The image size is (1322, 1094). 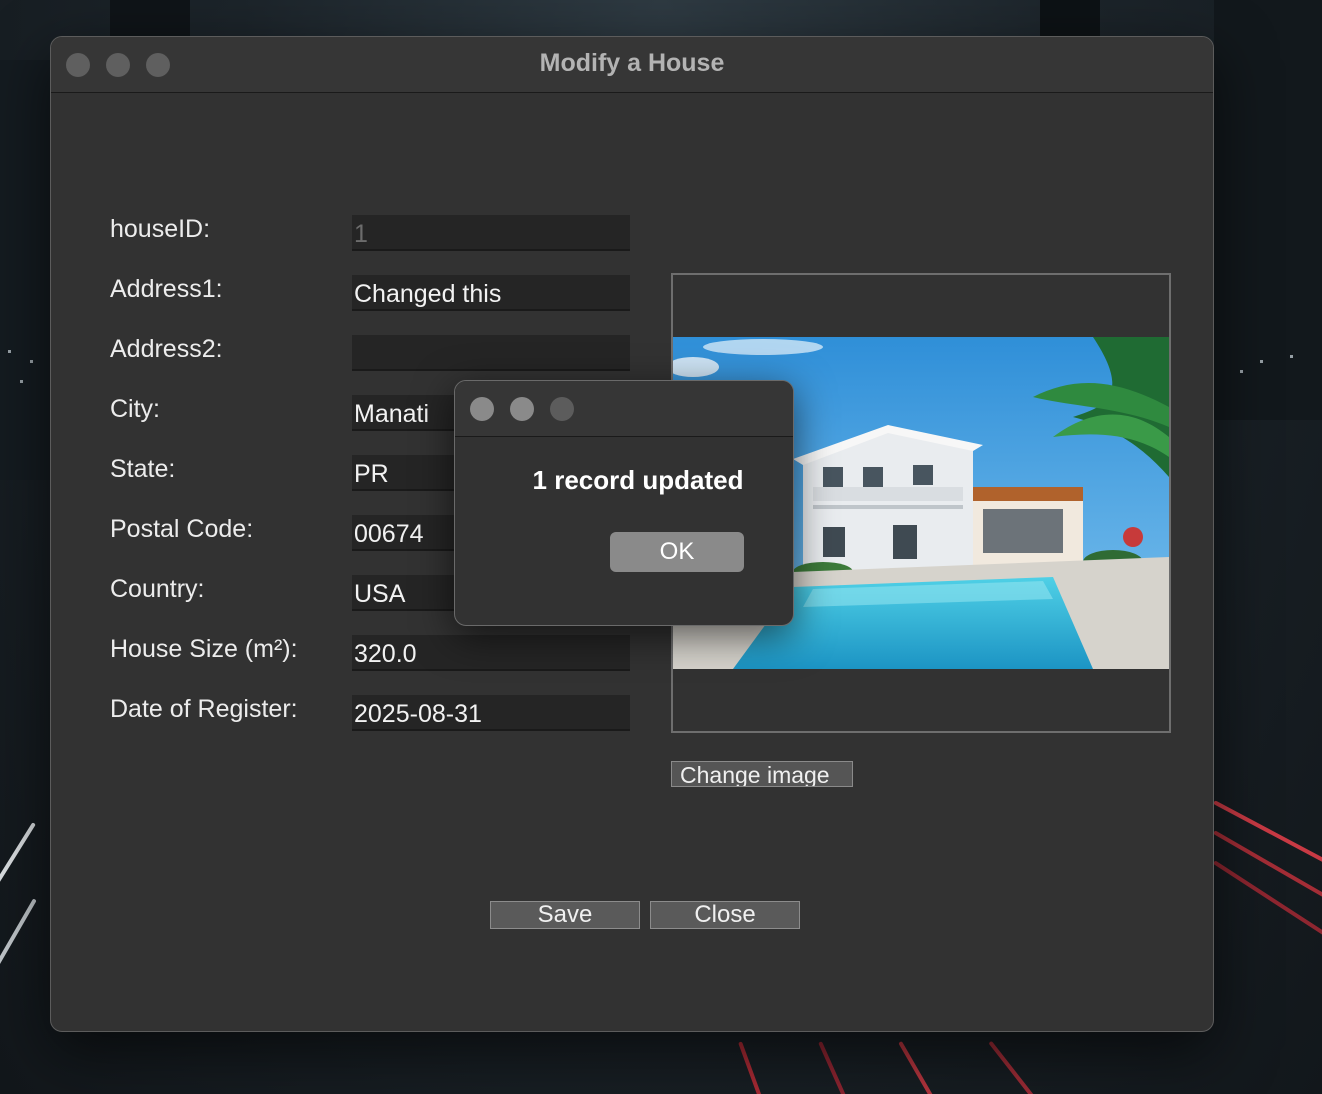 What do you see at coordinates (491, 233) in the screenshot?
I see `house-id-field: 1` at bounding box center [491, 233].